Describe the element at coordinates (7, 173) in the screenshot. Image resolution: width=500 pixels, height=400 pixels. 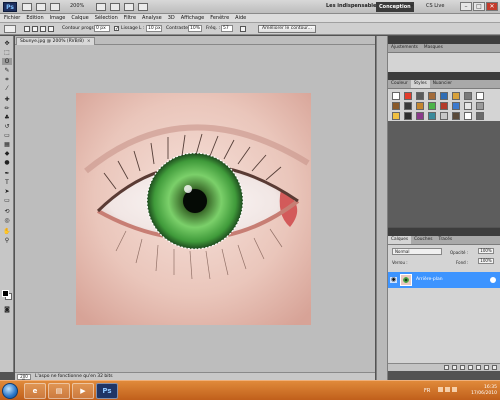
I see `pen-tool-icon: ✒` at that location.